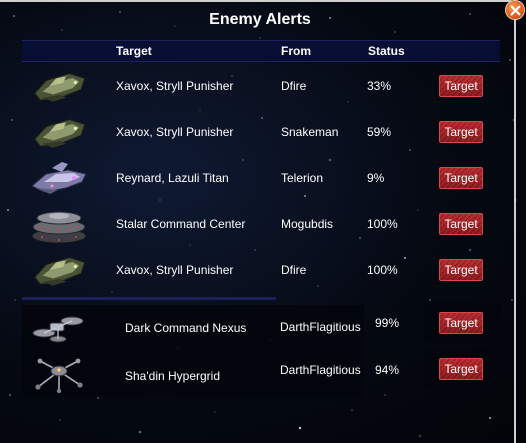 The image size is (526, 443). I want to click on purple-titan-ship-icon, so click(59, 178).